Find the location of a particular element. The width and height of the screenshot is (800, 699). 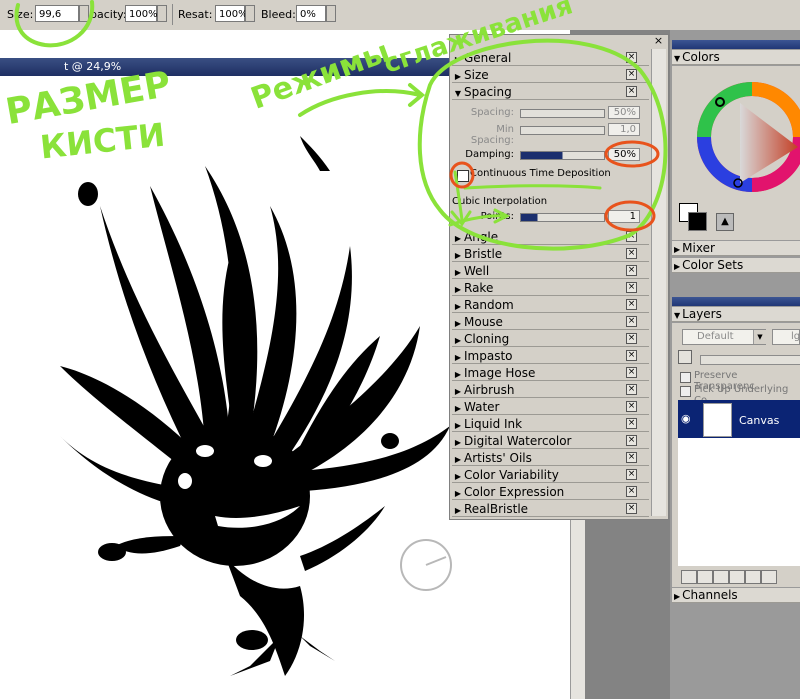

damping-highlight is located at coordinates (632, 154).